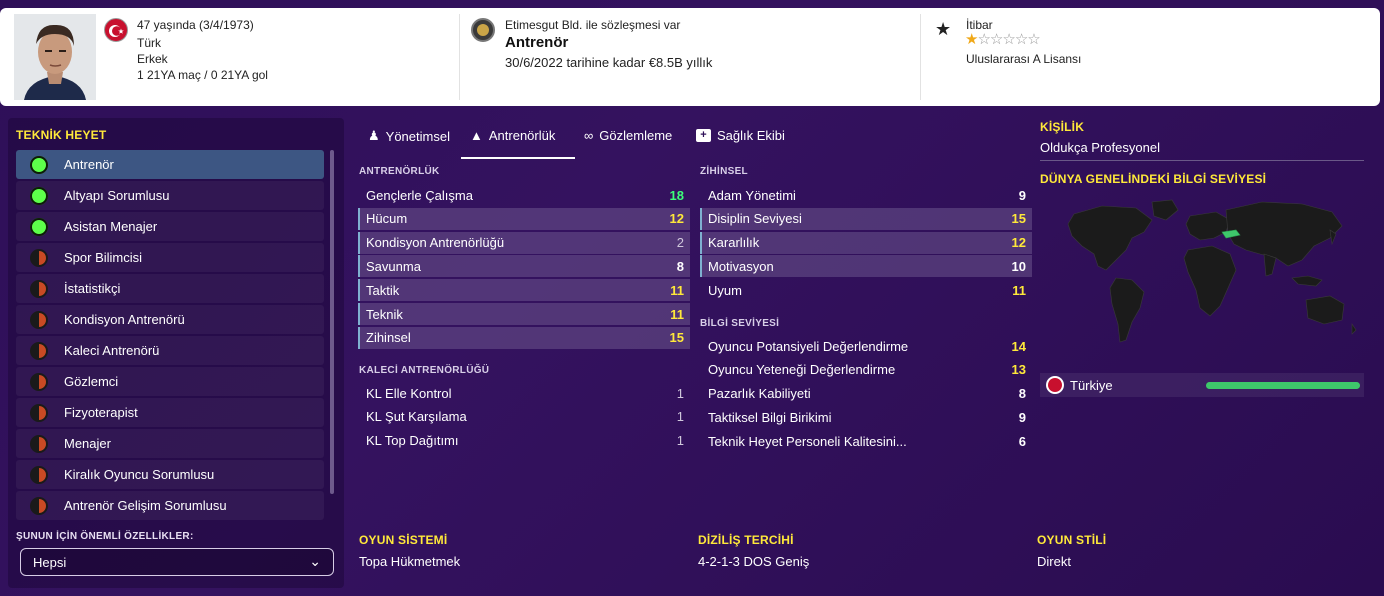 This screenshot has height=596, width=1384. I want to click on attribute-row: Gençlerle Çalışma 18, so click(524, 195).